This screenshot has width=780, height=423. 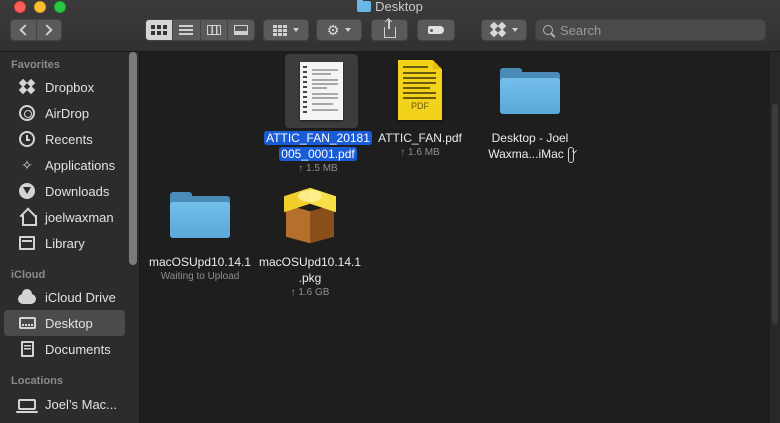 What do you see at coordinates (318, 168) in the screenshot?
I see `upload-status: ↑ 1.5 MB` at bounding box center [318, 168].